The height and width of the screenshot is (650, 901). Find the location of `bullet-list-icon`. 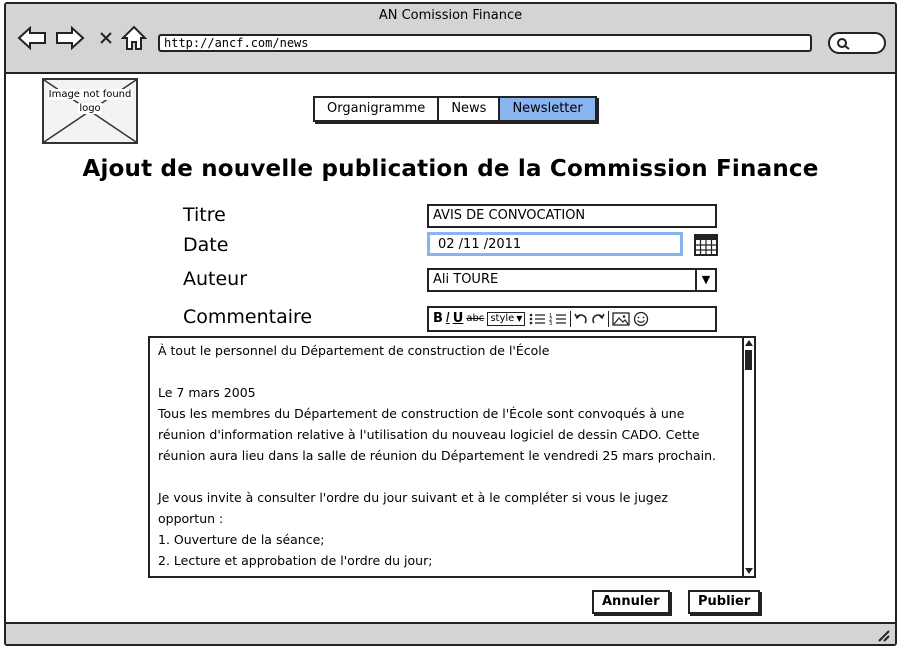

bullet-list-icon is located at coordinates (537, 319).